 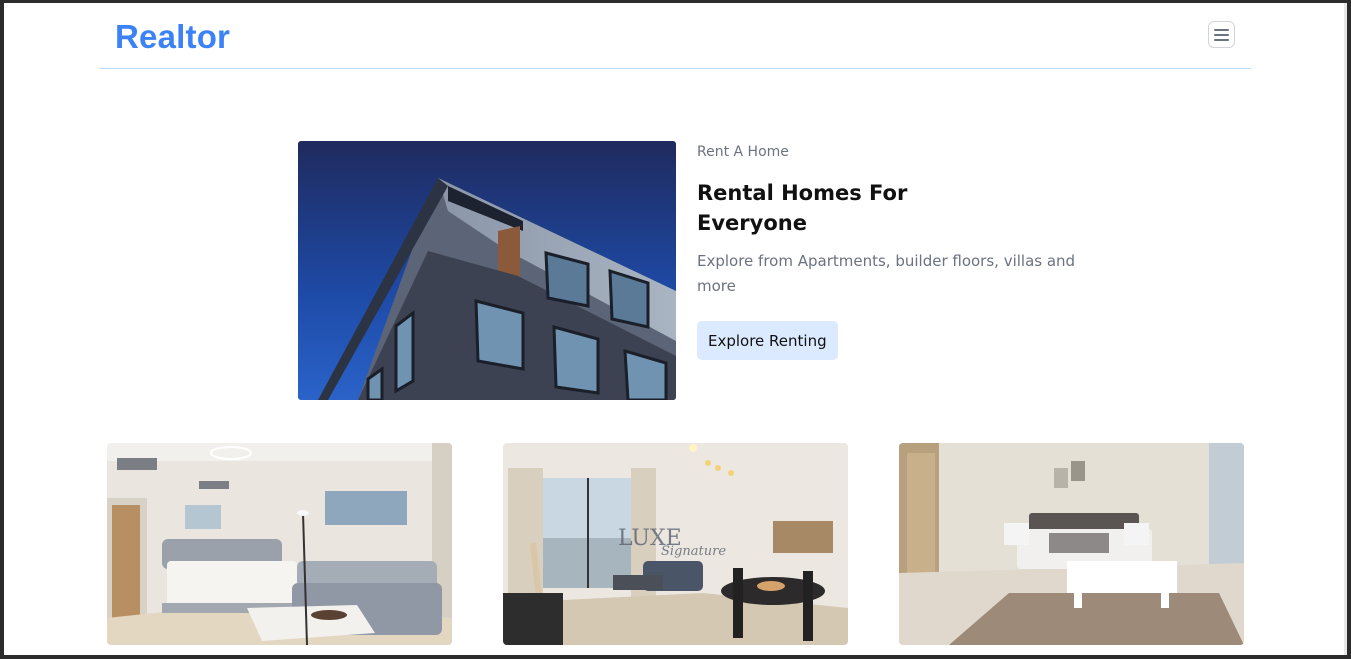 What do you see at coordinates (675, 36) in the screenshot?
I see `navbar: Realtor` at bounding box center [675, 36].